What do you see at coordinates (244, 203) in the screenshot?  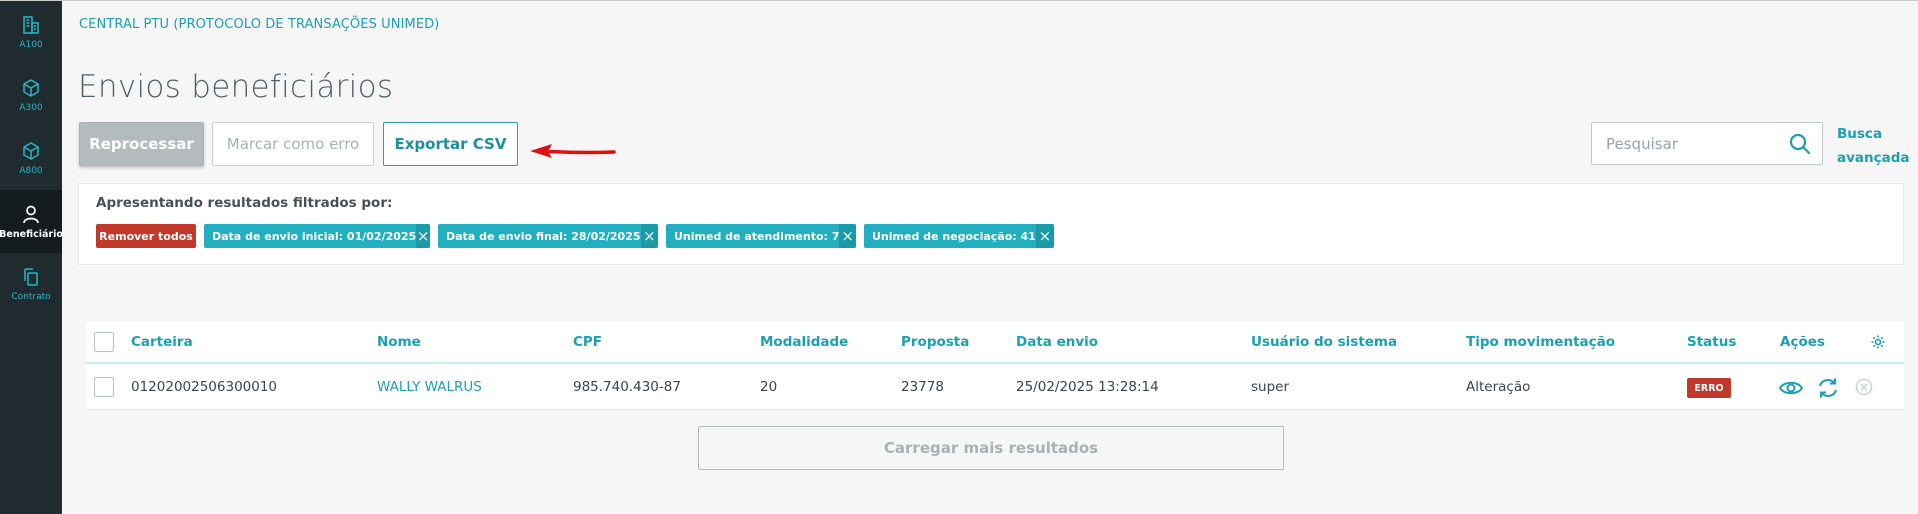 I see `filters-title: Apresentando resultados filtrados por:` at bounding box center [244, 203].